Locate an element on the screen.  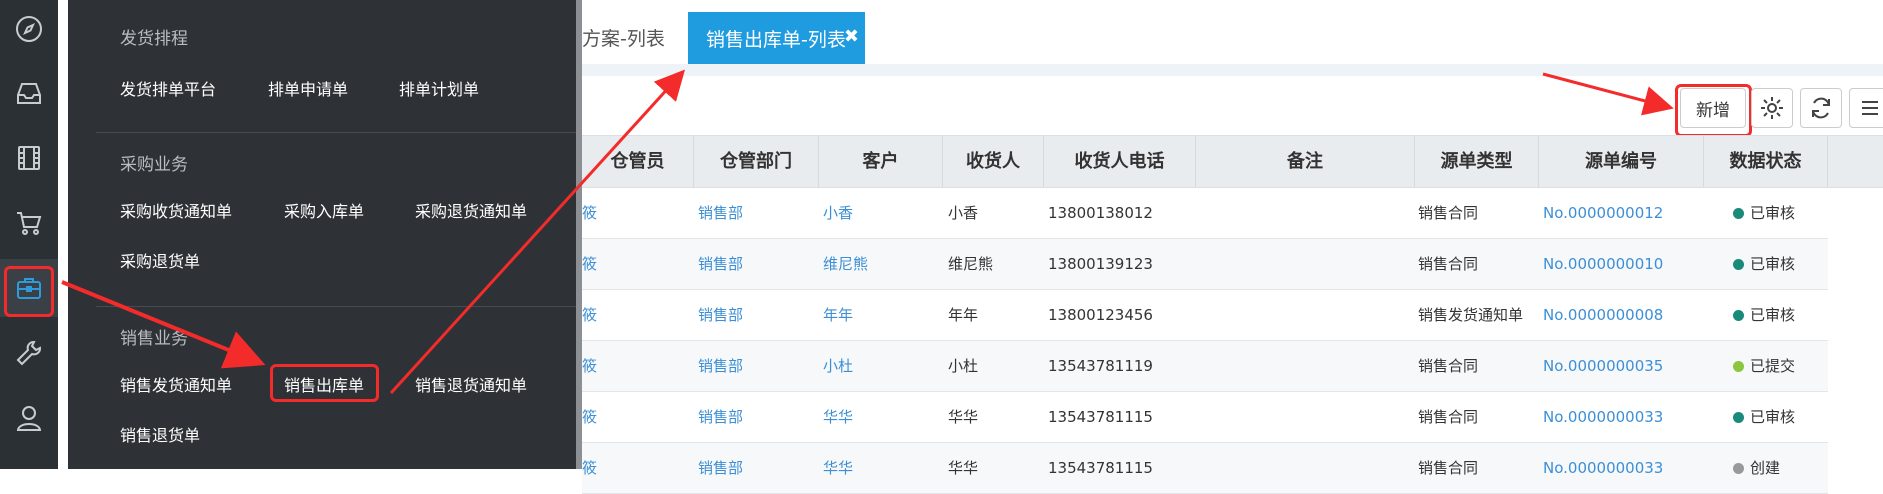
icon-rail is located at coordinates (29, 234).